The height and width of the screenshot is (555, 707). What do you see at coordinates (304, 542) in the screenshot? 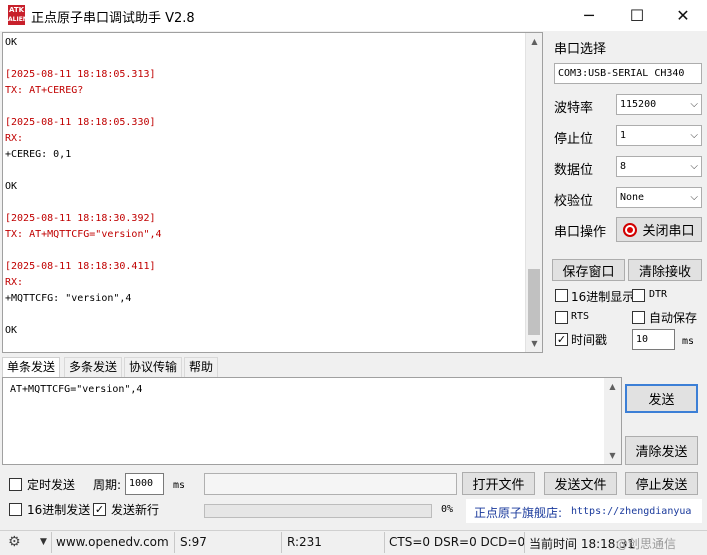
I see `received-count: R:231` at bounding box center [304, 542].